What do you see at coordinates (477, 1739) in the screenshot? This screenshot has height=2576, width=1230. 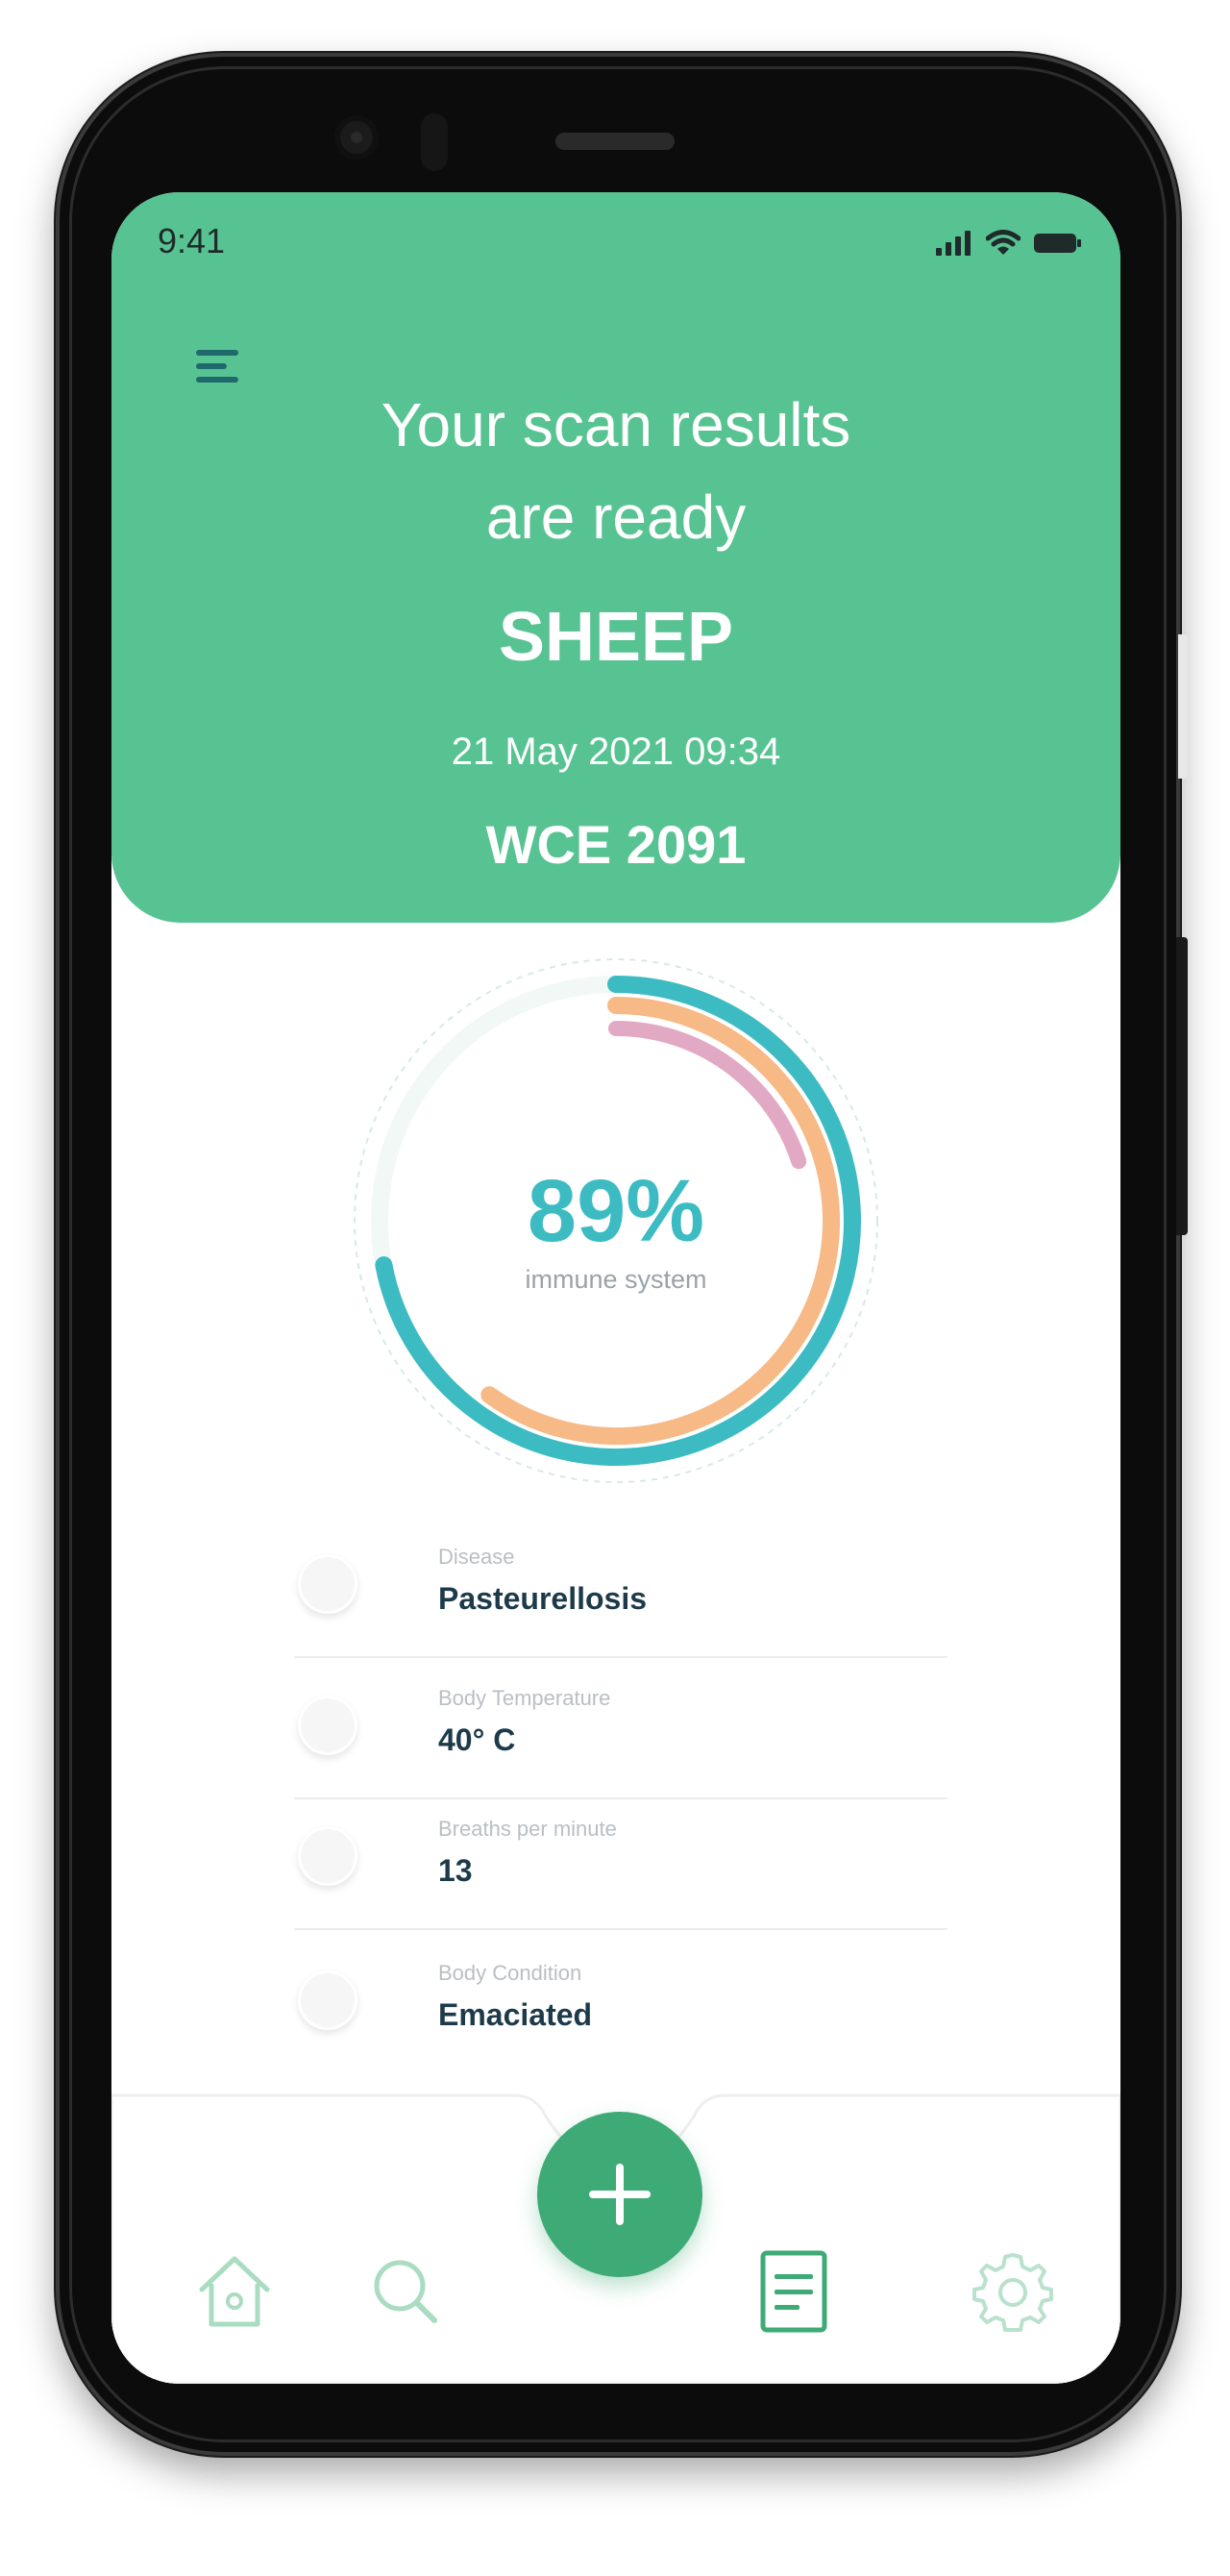 I see `detail-value: 40° C` at bounding box center [477, 1739].